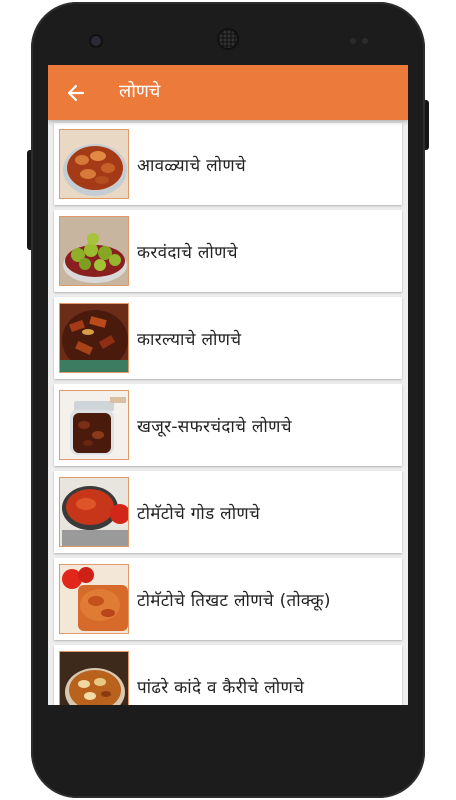 The height and width of the screenshot is (800, 456). I want to click on front-camera, so click(96, 41).